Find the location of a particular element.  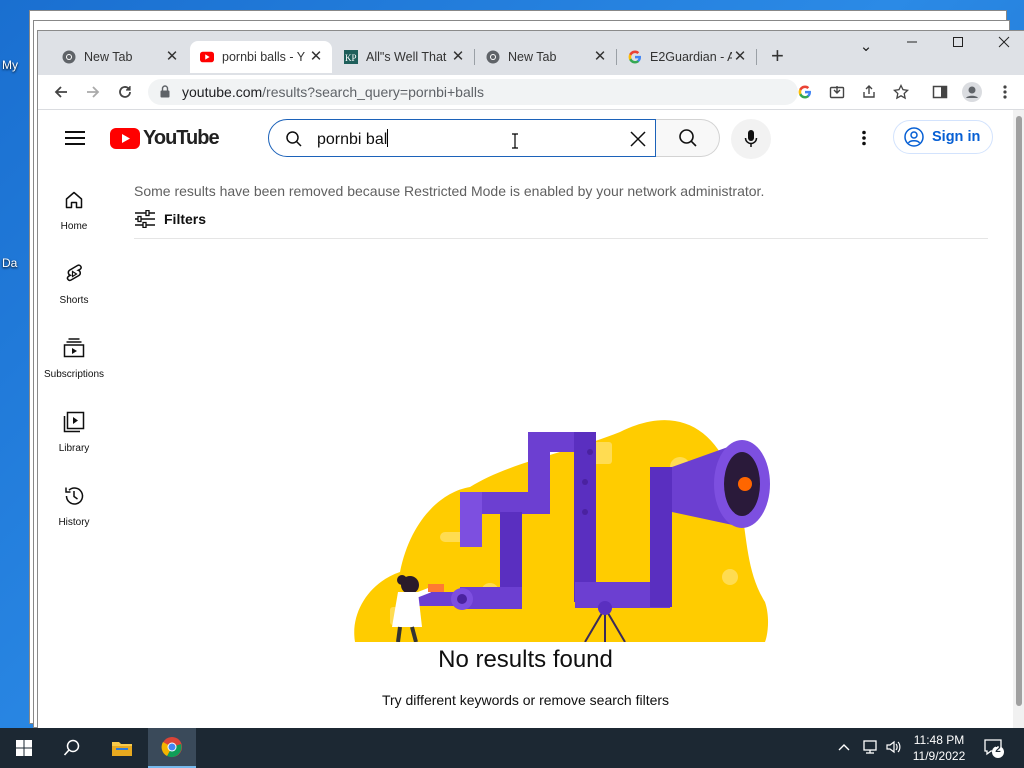

scrollbar-thumb is located at coordinates (1019, 411).